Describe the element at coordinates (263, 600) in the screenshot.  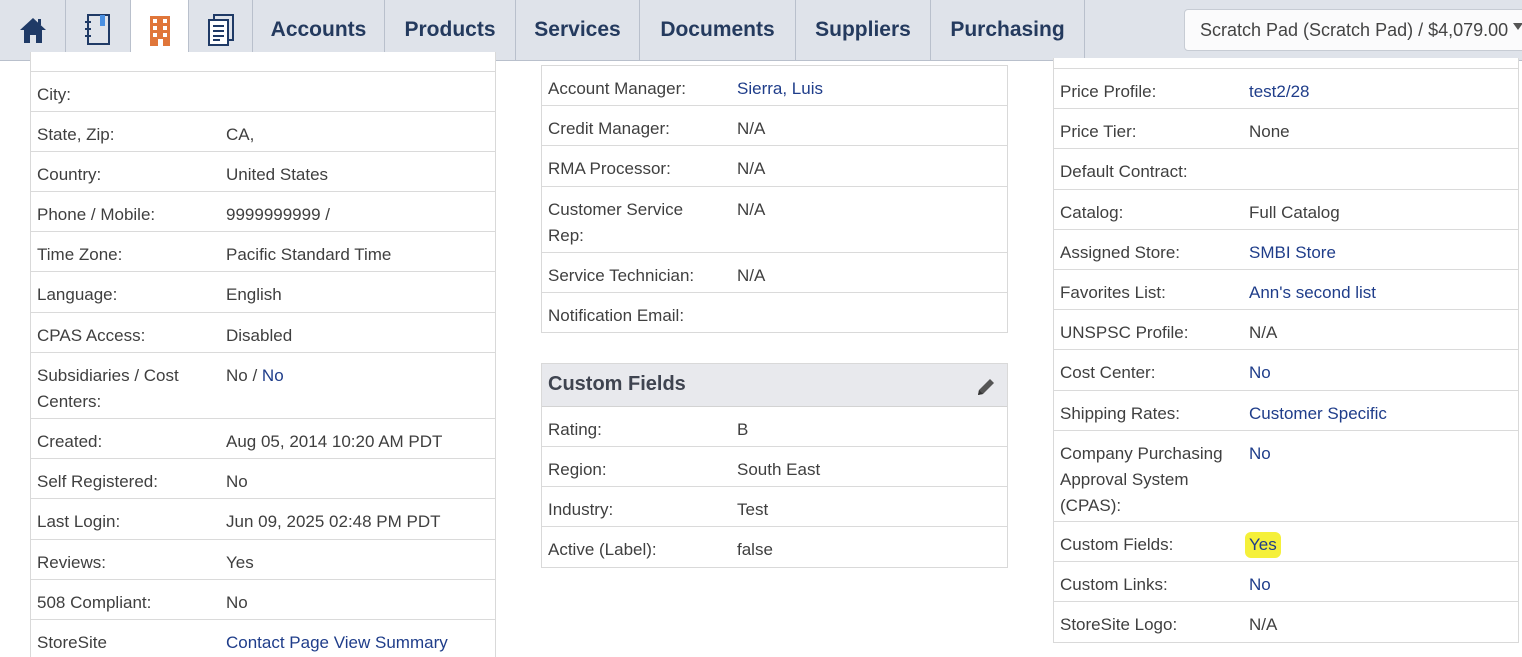
I see `detail-row-508-compliant: 508 Compliant: No` at that location.